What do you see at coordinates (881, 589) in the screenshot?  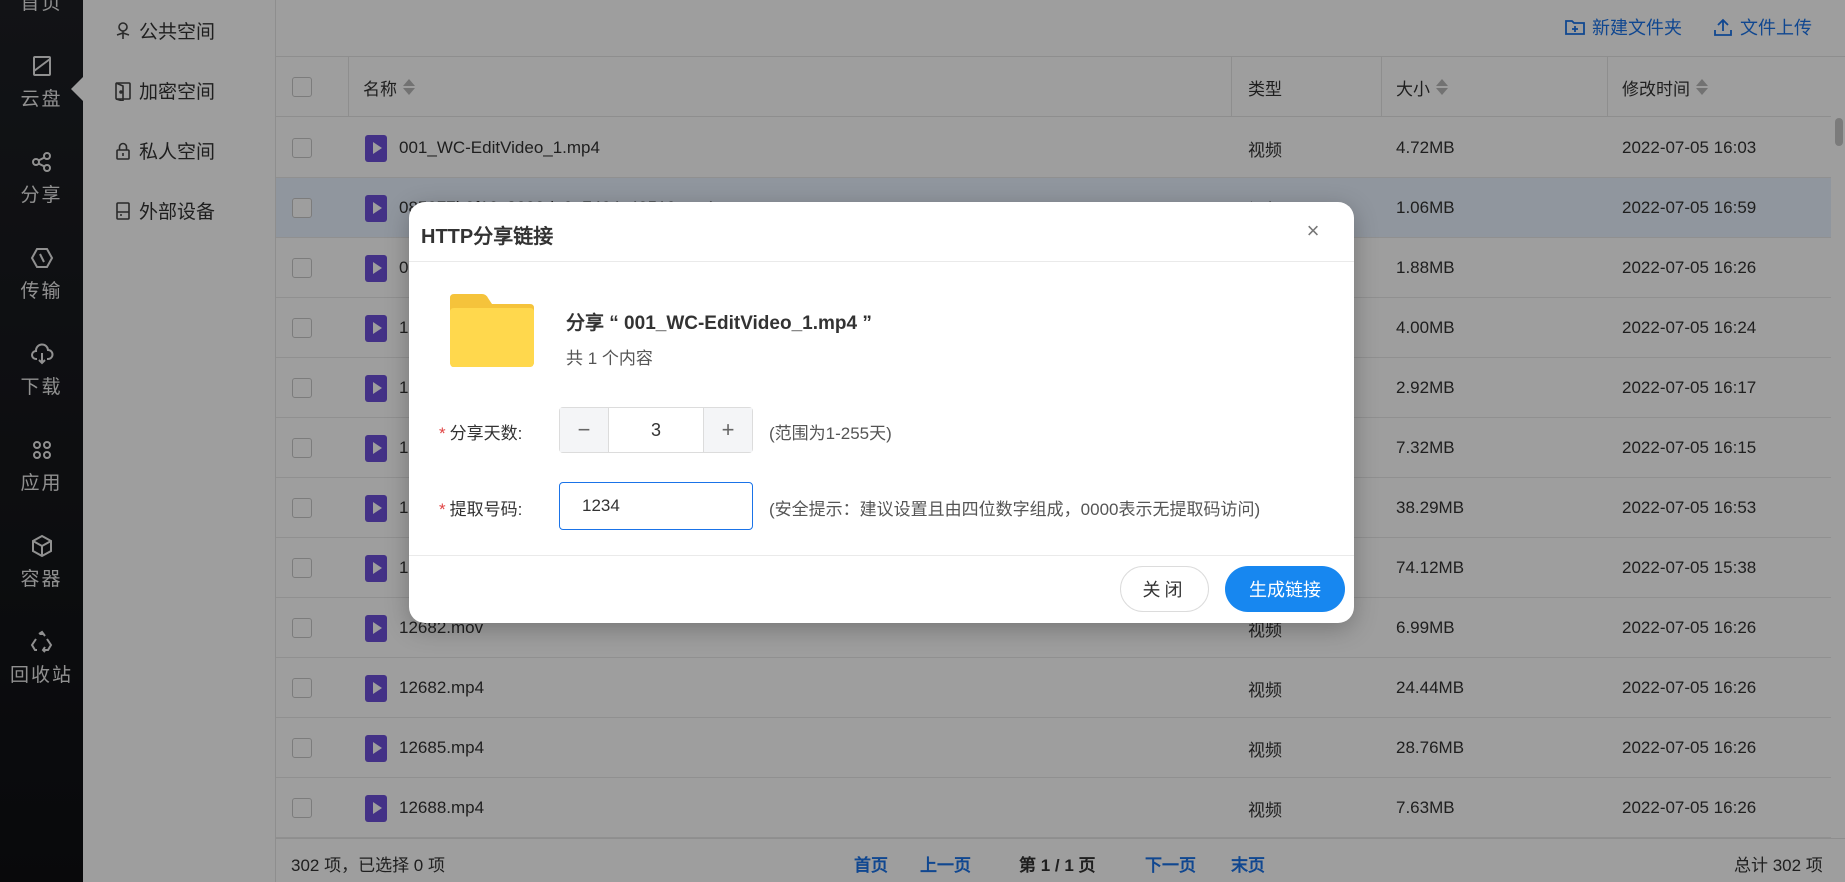 I see `dialog-footer: 关闭 生成链接` at bounding box center [881, 589].